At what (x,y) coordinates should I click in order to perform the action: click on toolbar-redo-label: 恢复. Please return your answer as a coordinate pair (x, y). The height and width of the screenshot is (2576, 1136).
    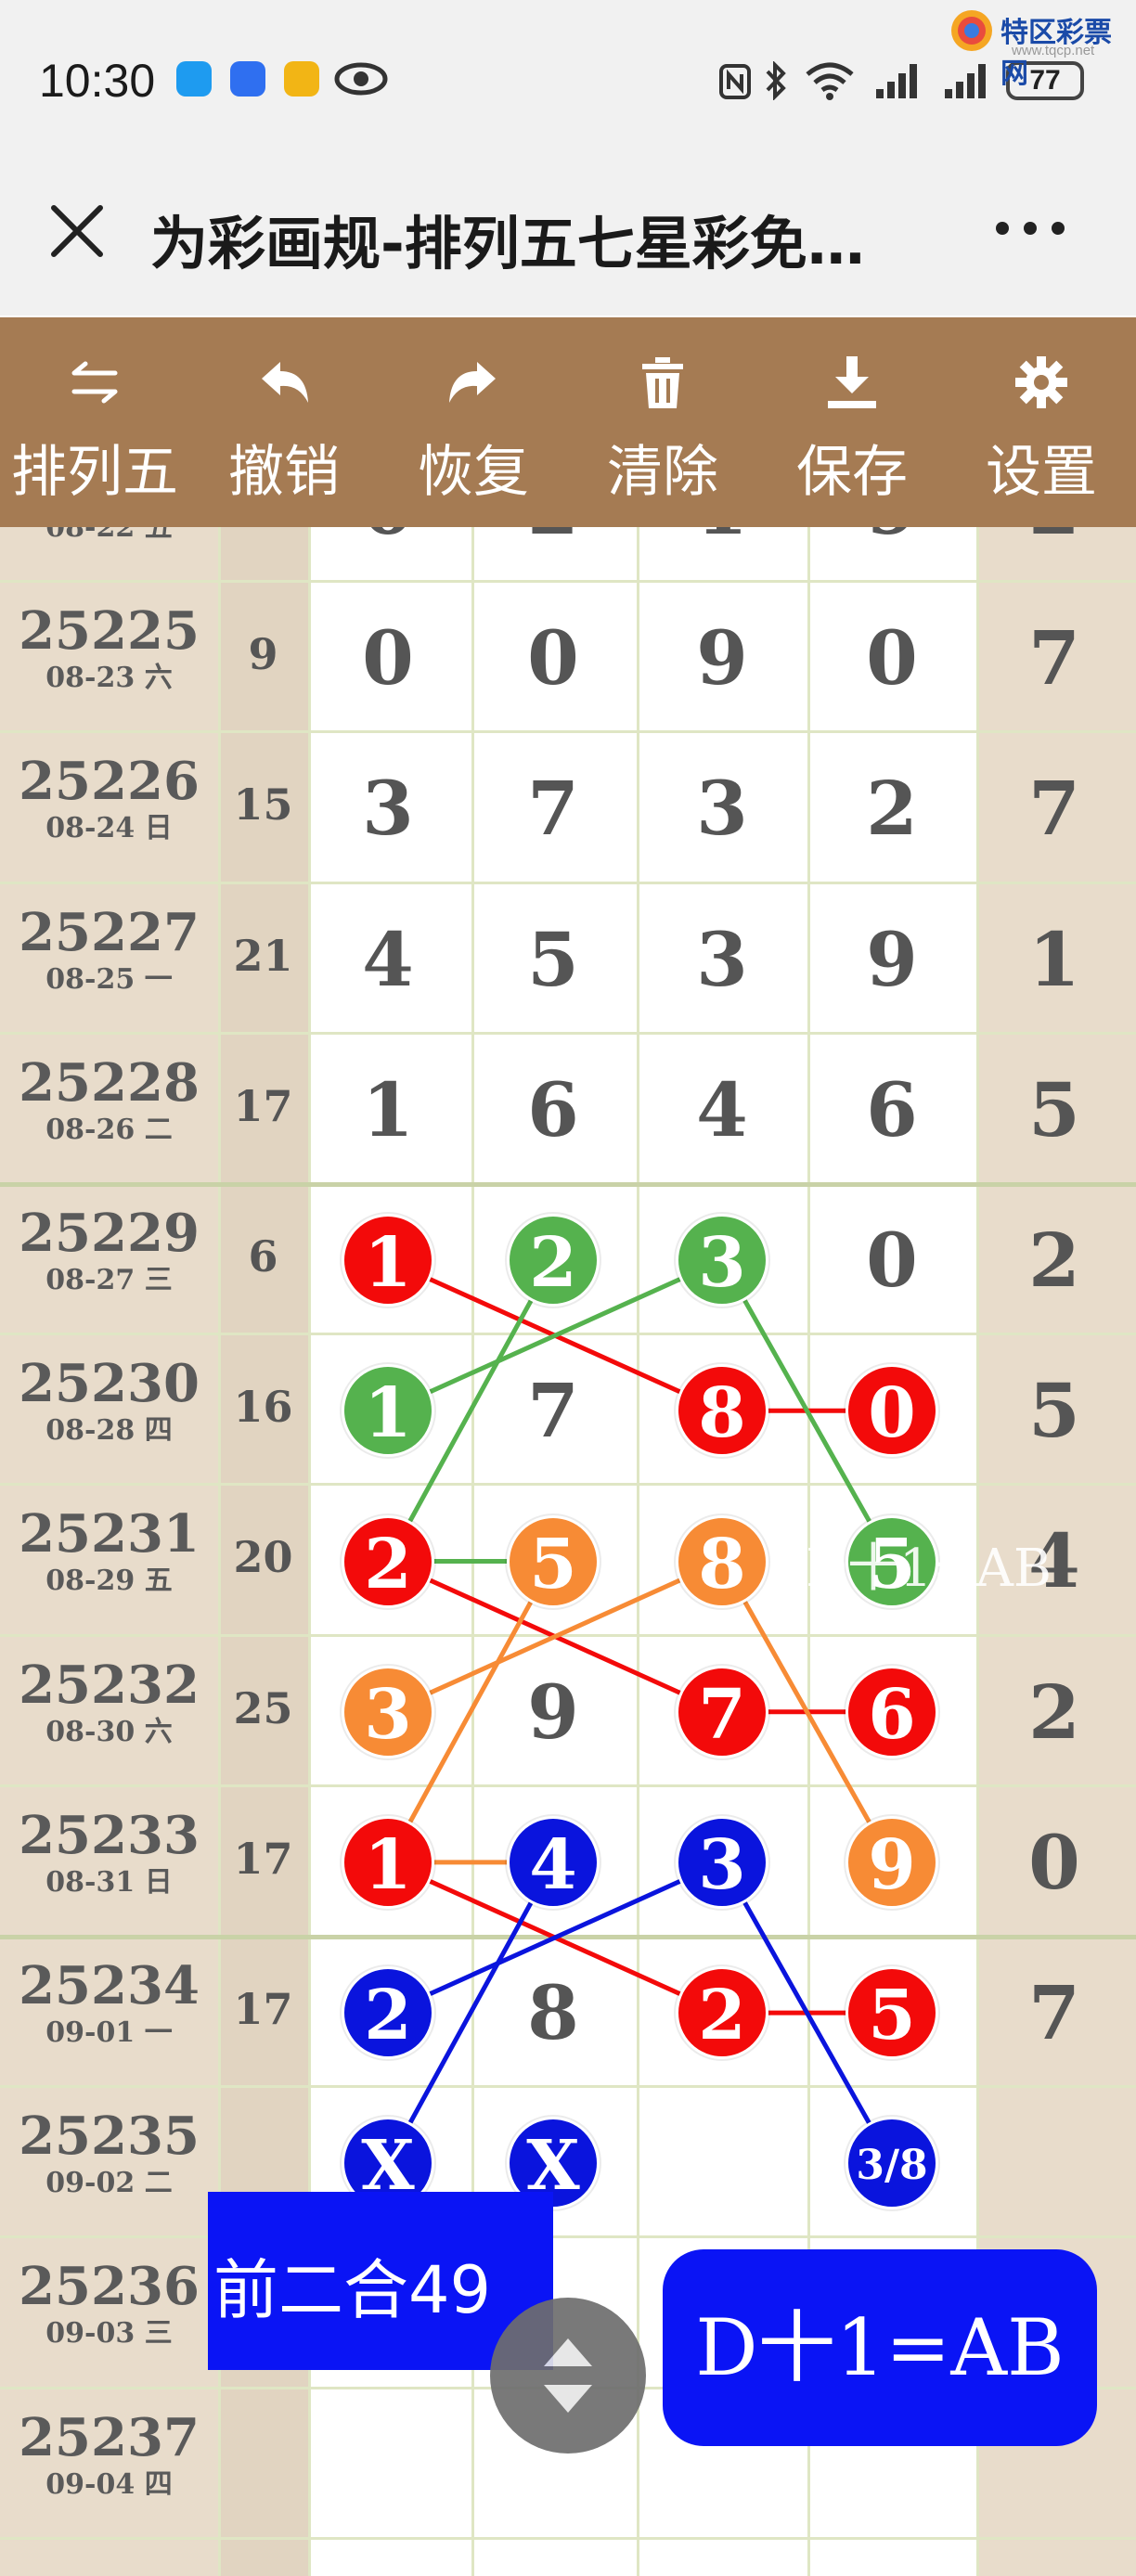
    Looking at the image, I should click on (473, 472).